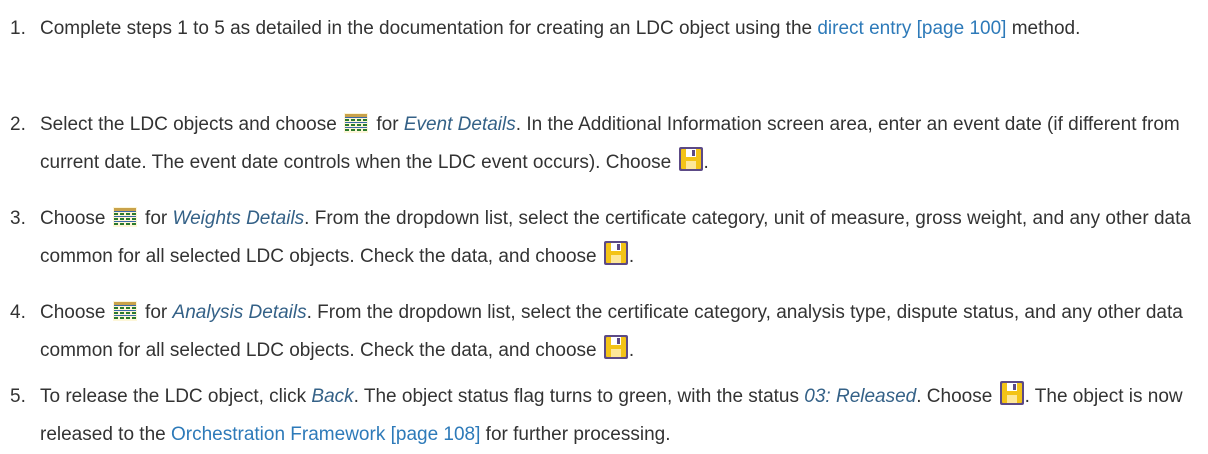 The image size is (1208, 454). What do you see at coordinates (860, 396) in the screenshot?
I see `released-status-term: 03: Released` at bounding box center [860, 396].